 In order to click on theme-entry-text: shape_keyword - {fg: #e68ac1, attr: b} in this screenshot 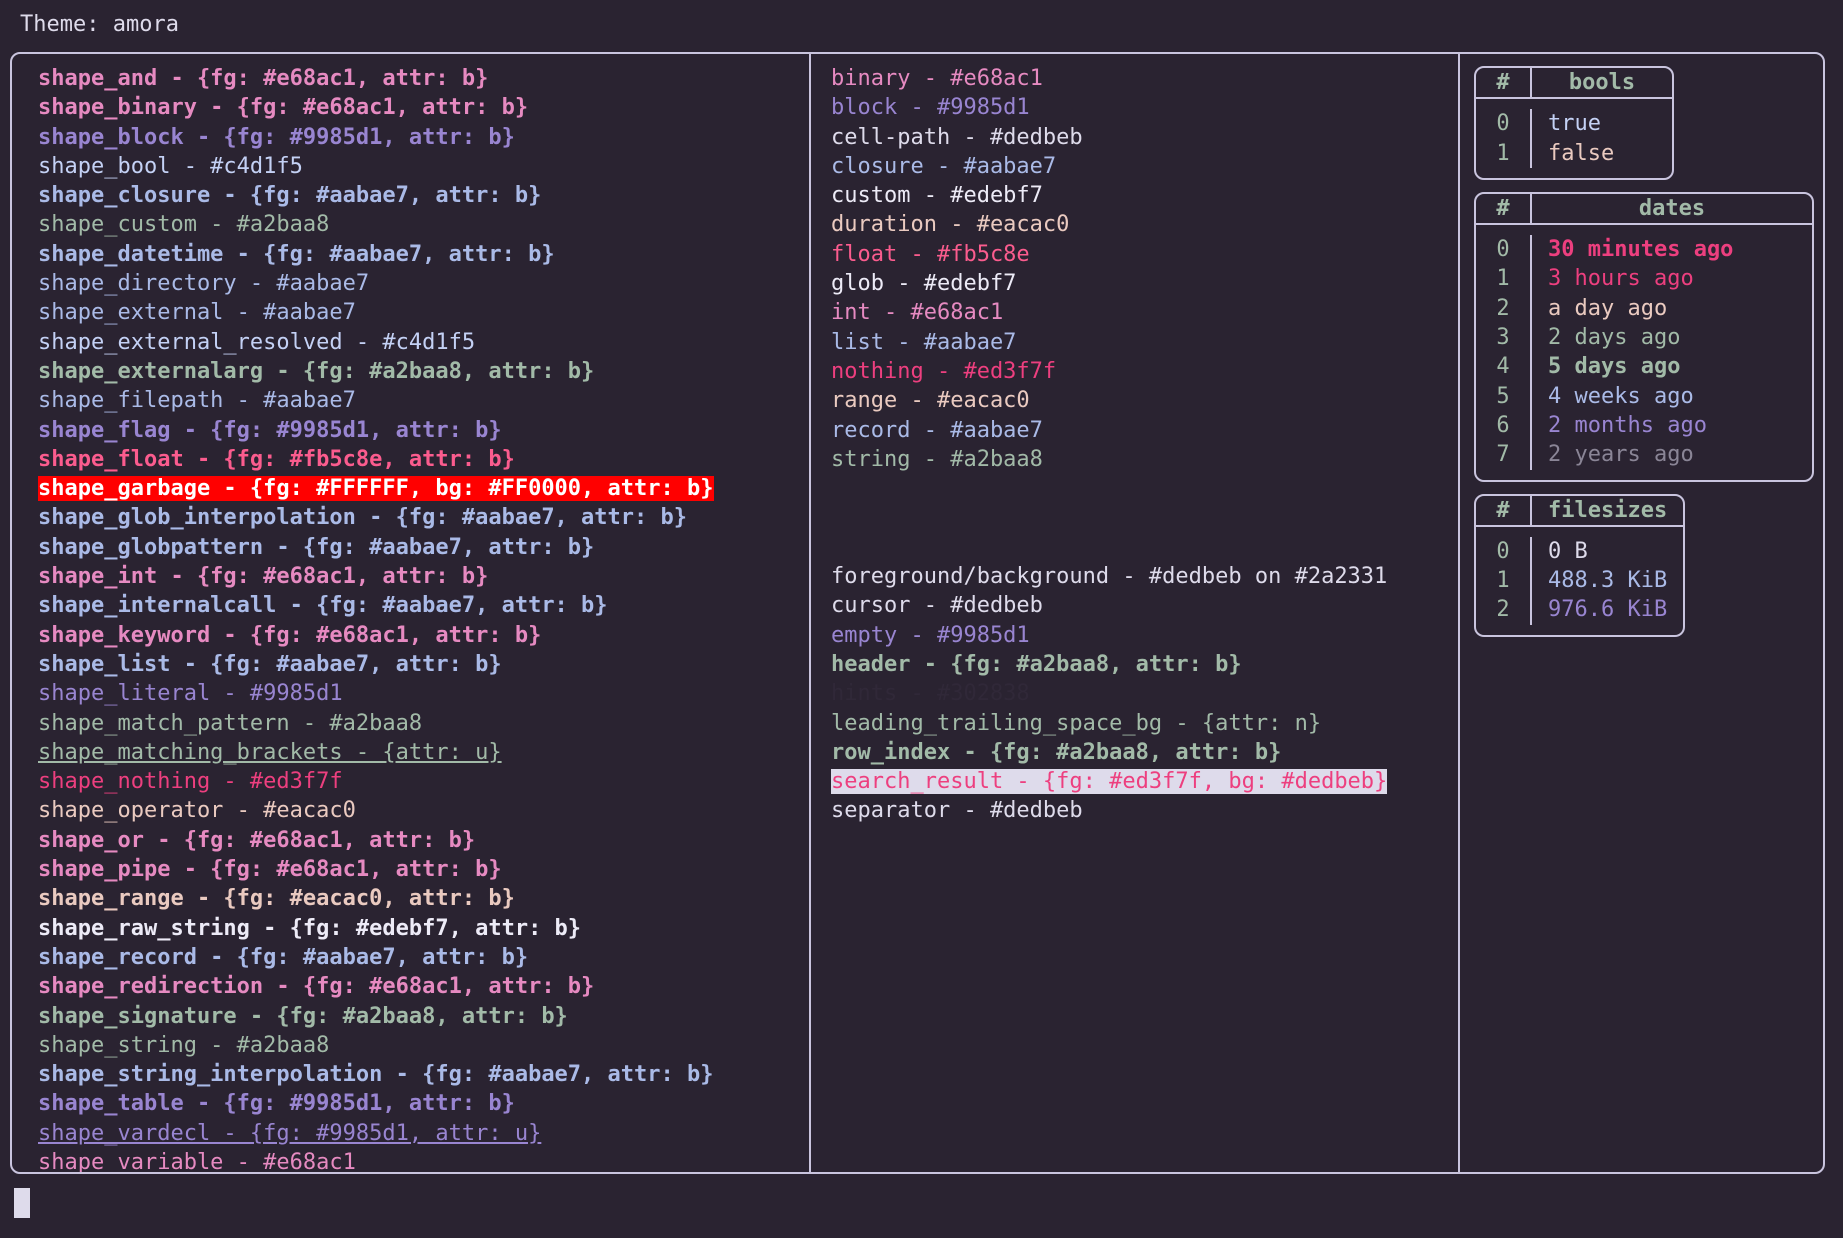, I will do `click(290, 635)`.